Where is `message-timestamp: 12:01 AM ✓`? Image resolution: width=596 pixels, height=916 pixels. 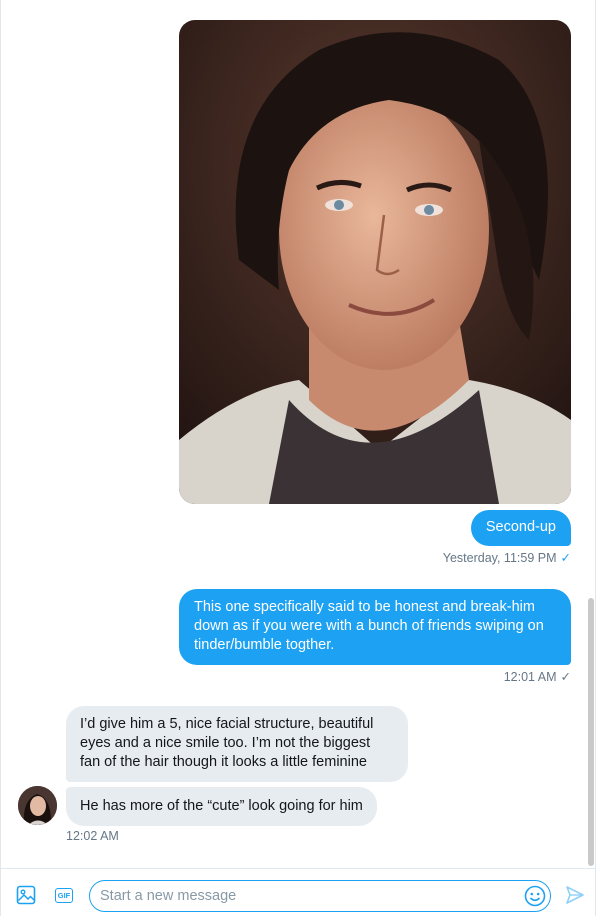
message-timestamp: 12:01 AM ✓ is located at coordinates (537, 677).